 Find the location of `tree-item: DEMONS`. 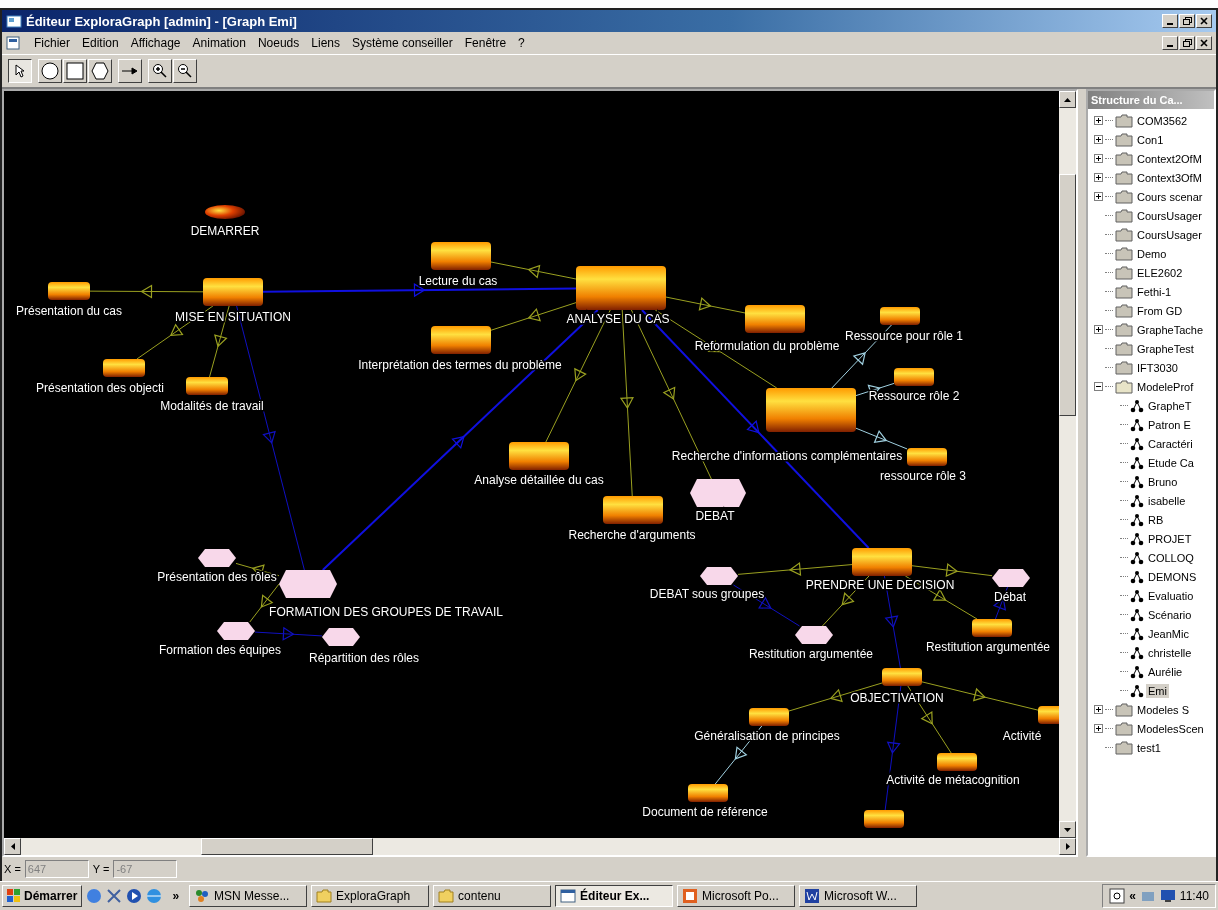

tree-item: DEMONS is located at coordinates (1172, 576).